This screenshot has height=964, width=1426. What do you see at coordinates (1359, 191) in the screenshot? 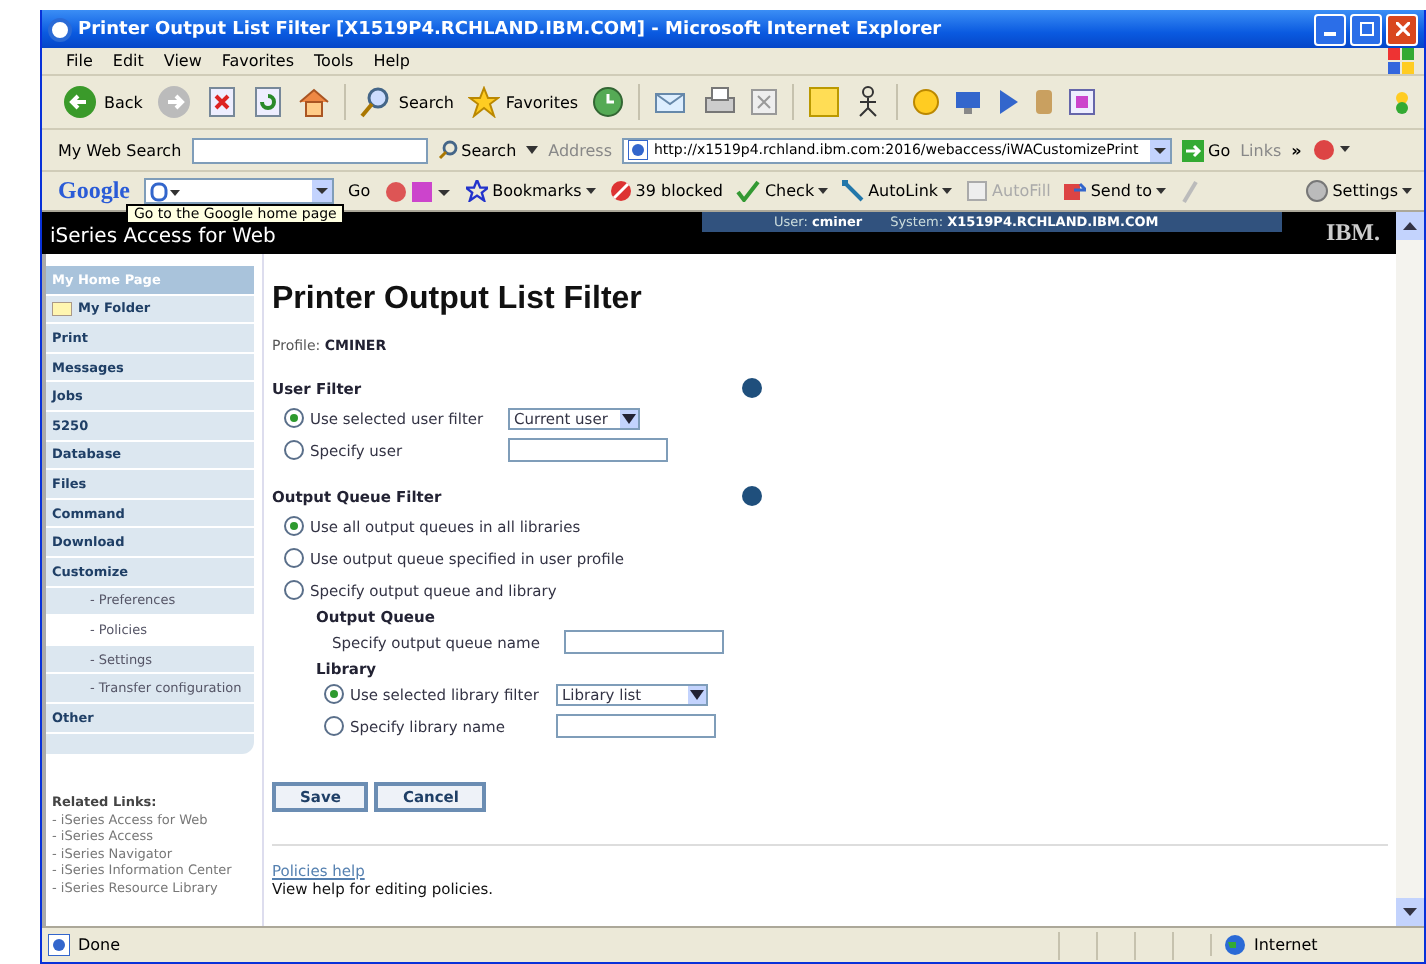
I see `settings-button: Settings` at bounding box center [1359, 191].